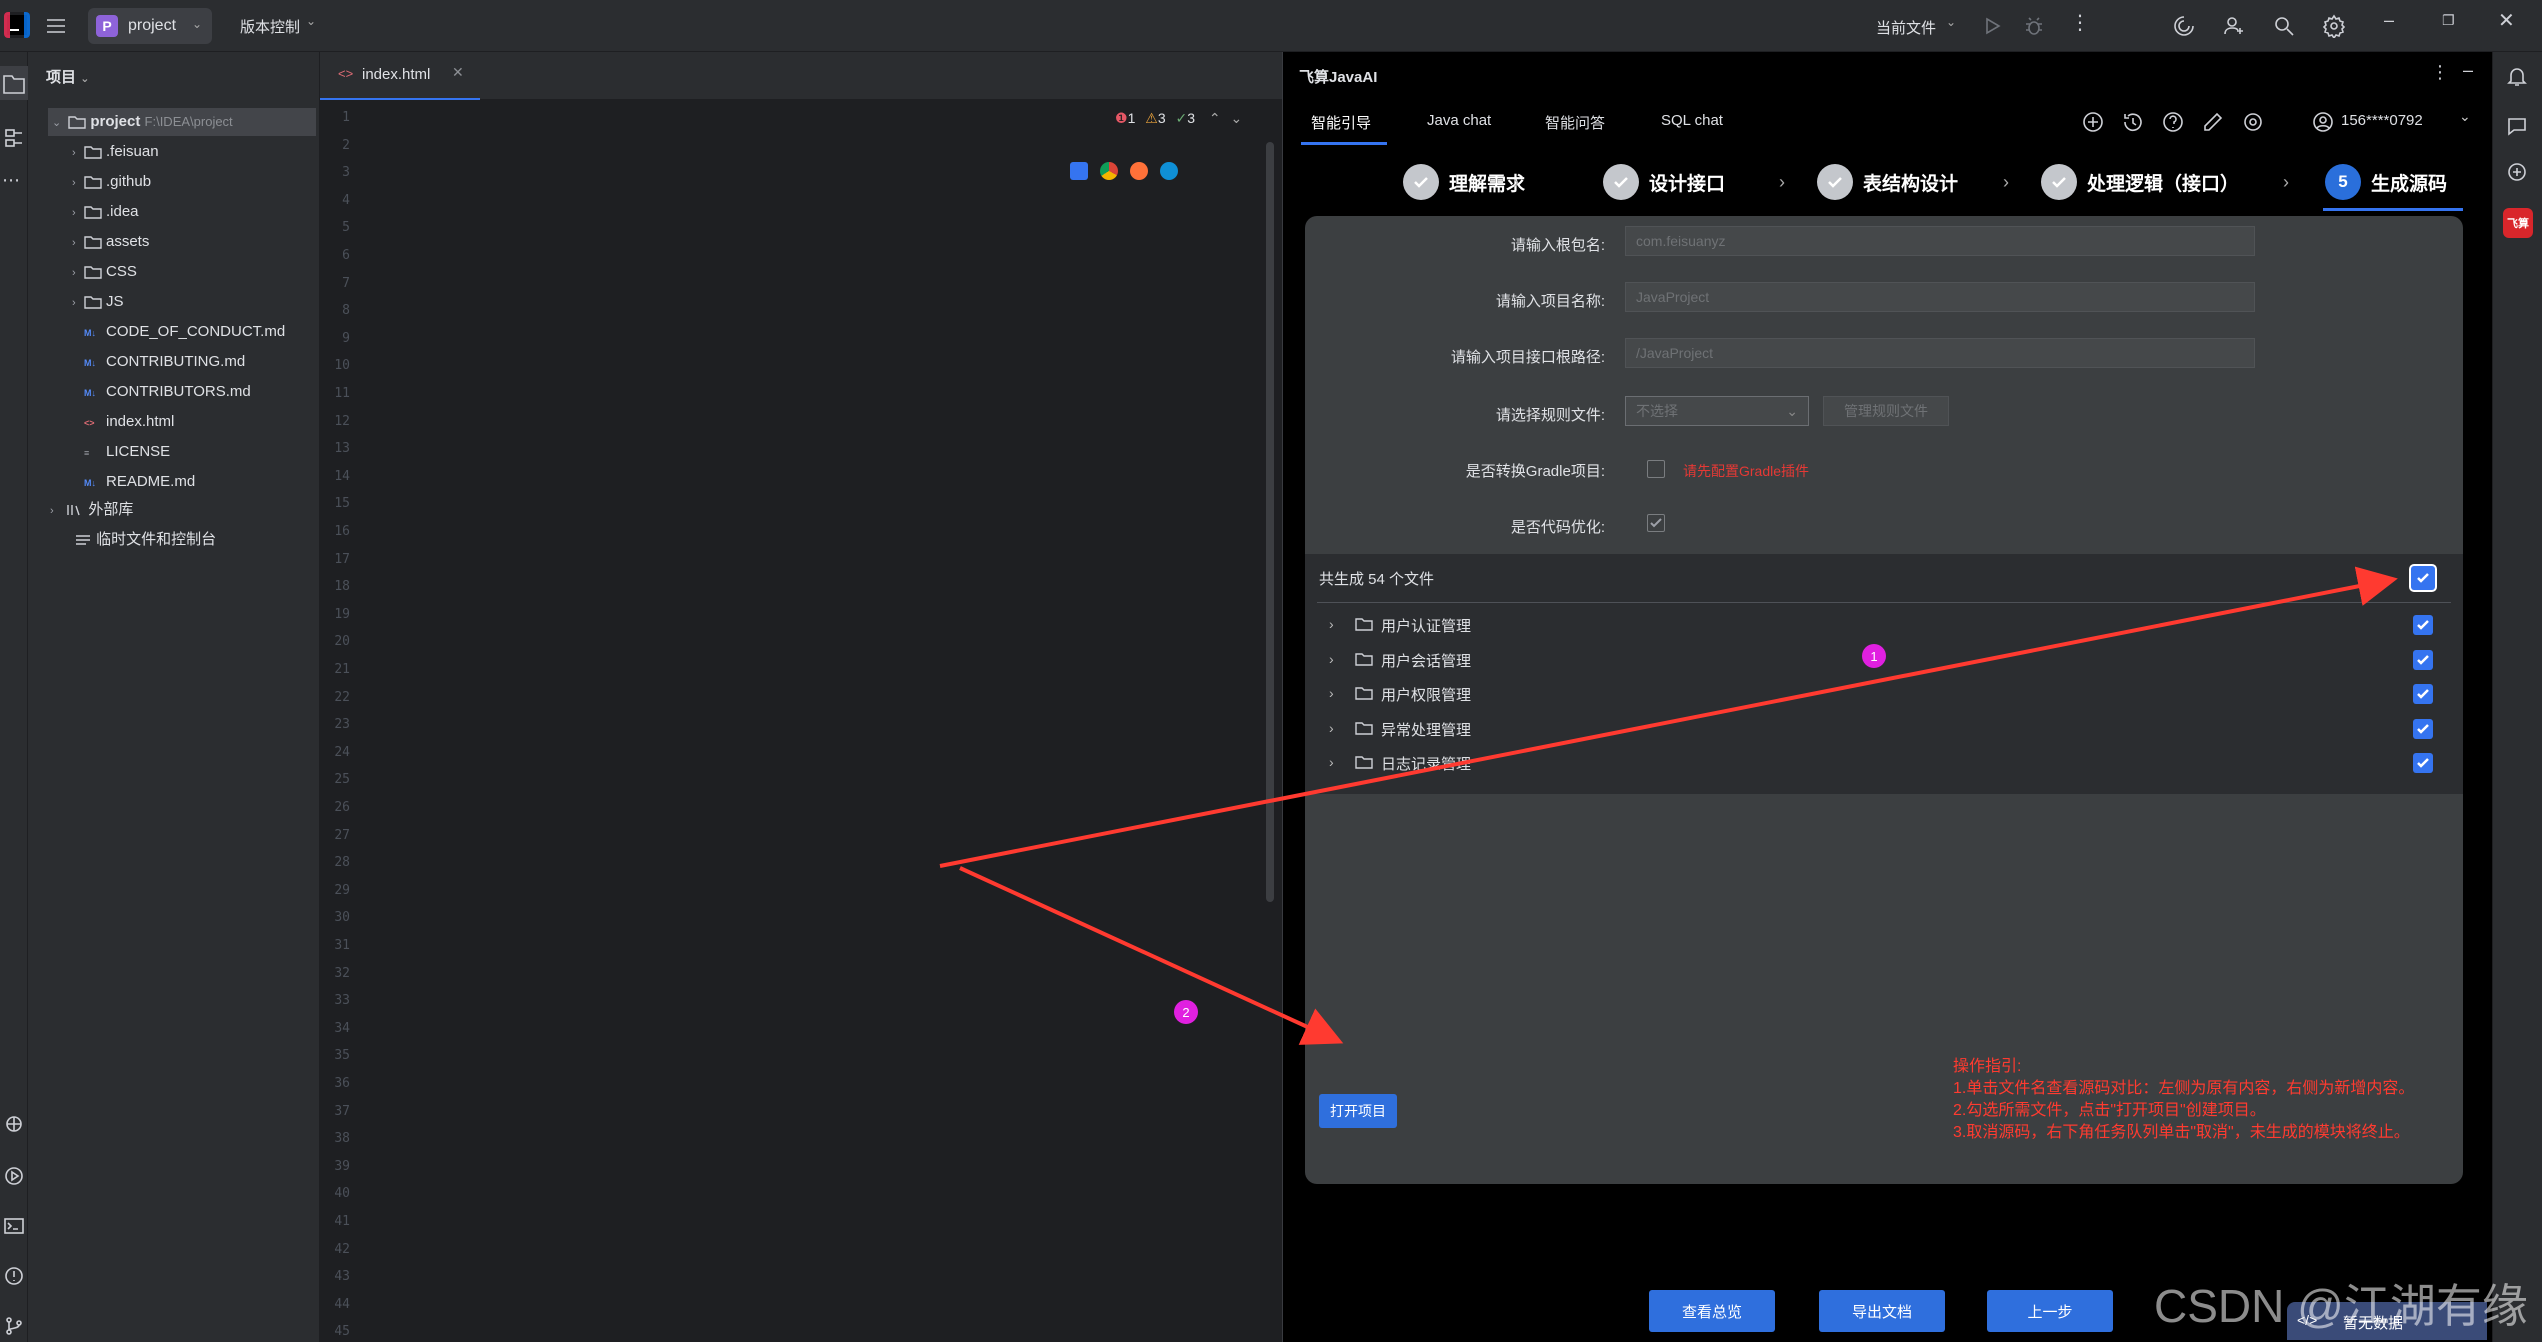  What do you see at coordinates (2133, 122) in the screenshot?
I see `history-icon` at bounding box center [2133, 122].